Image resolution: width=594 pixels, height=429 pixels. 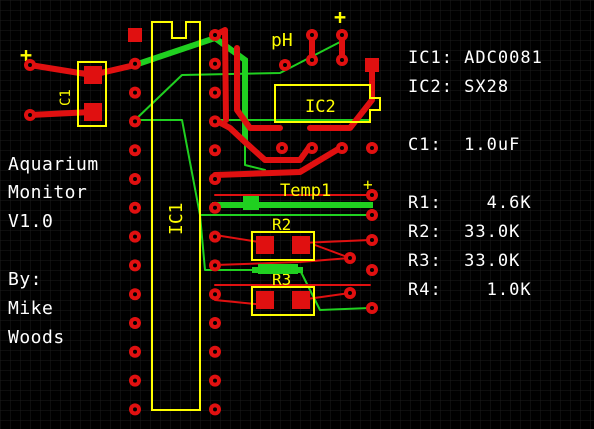 What do you see at coordinates (25, 279) in the screenshot?
I see `title-line: By:` at bounding box center [25, 279].